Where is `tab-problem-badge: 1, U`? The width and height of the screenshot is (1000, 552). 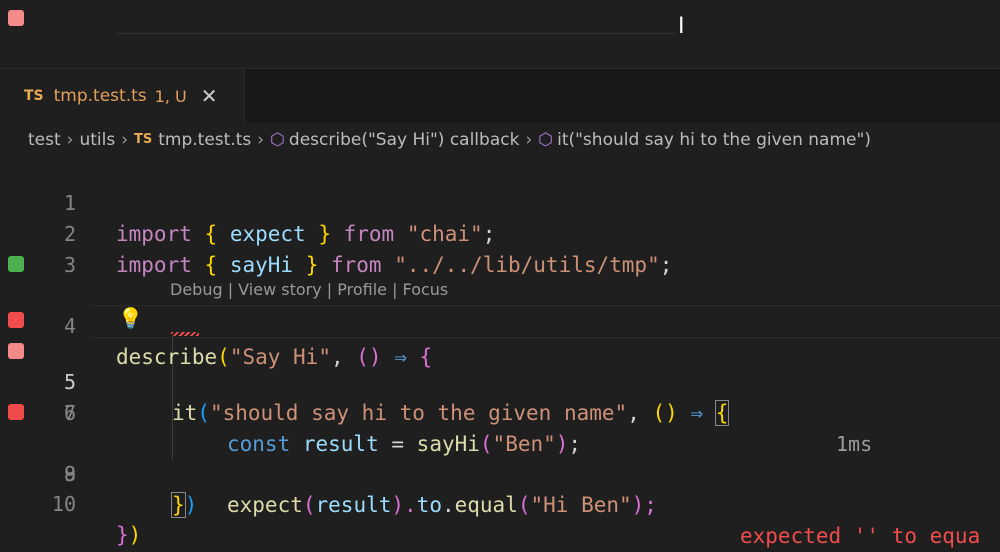
tab-problem-badge: 1, U is located at coordinates (170, 96).